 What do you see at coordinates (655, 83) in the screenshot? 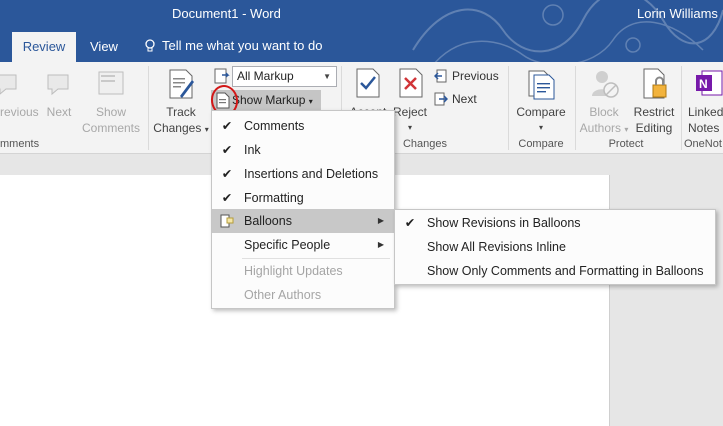
I see `restrict-editing-icon` at bounding box center [655, 83].